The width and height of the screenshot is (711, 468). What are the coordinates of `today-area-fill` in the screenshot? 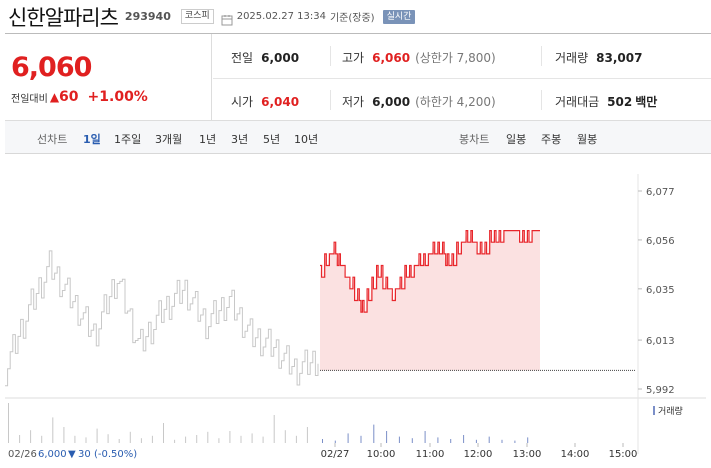 It's located at (430, 300).